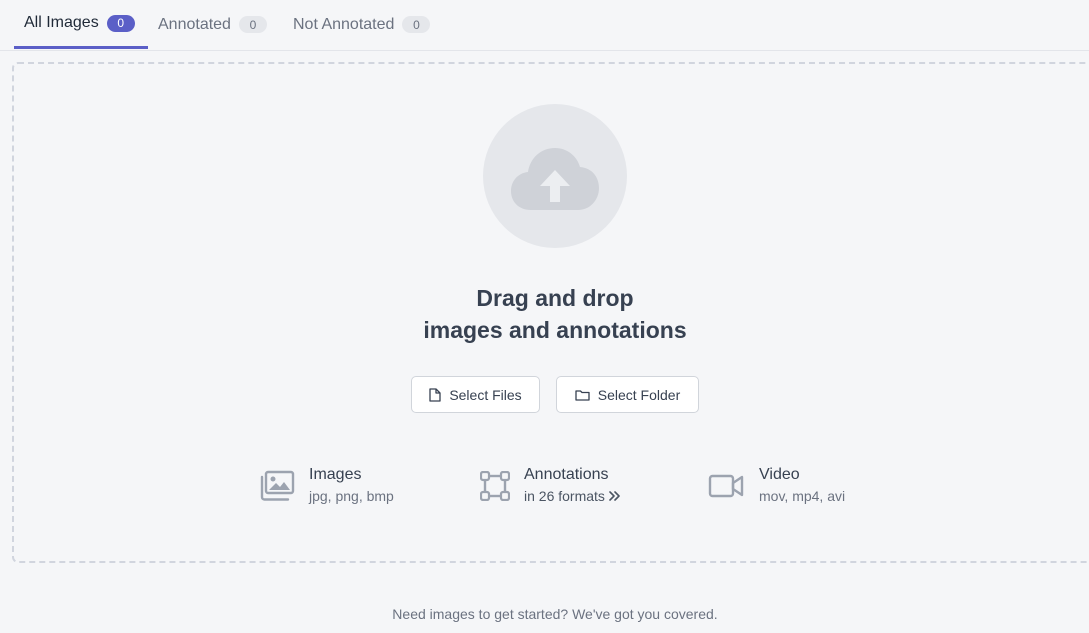 The image size is (1089, 633). I want to click on feature-subtitle: in 26 formats, so click(564, 496).